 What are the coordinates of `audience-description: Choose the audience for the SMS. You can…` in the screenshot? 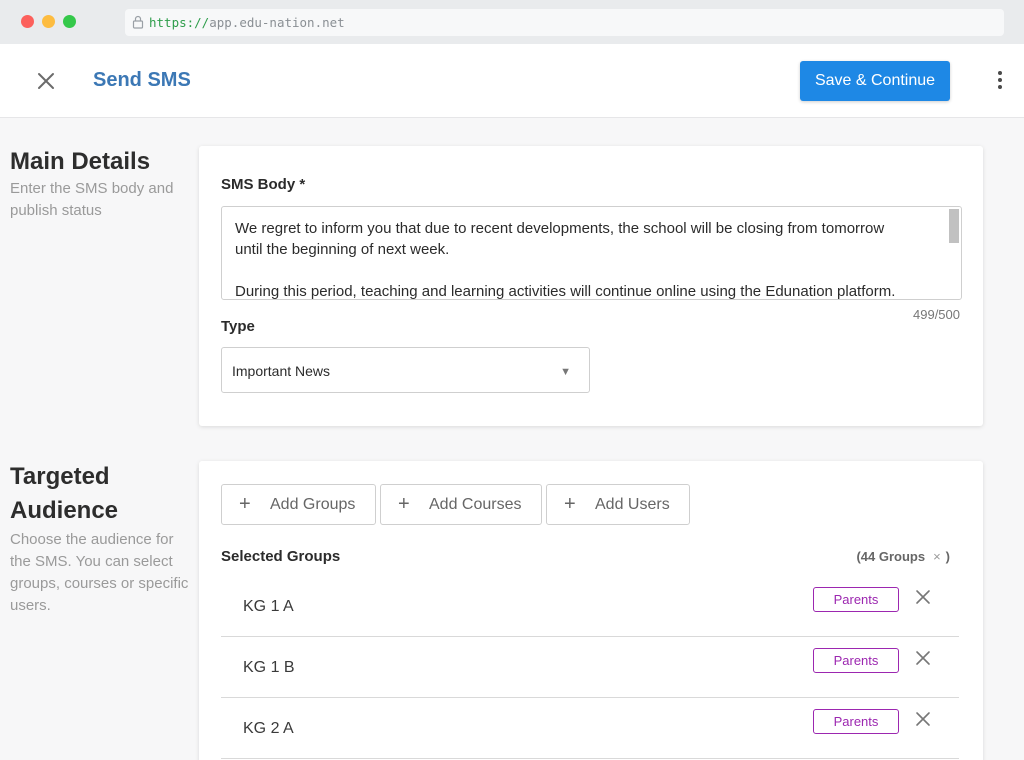 It's located at (99, 572).